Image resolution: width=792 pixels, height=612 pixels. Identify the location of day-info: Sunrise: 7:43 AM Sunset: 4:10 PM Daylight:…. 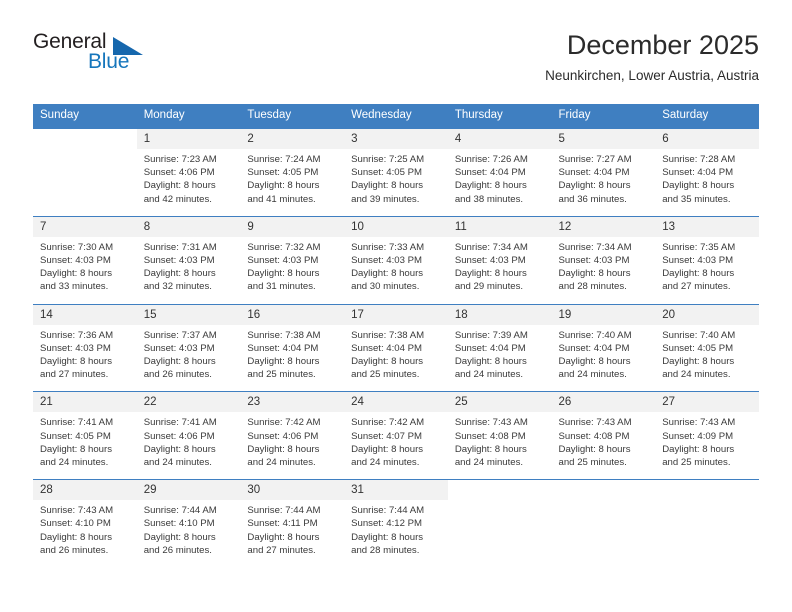
(85, 534).